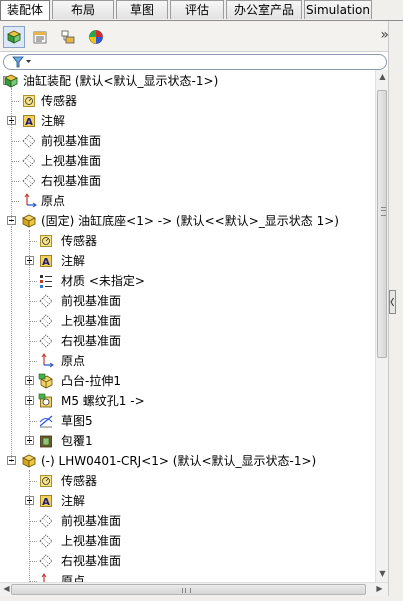 Image resolution: width=403 pixels, height=601 pixels. I want to click on tree-item-material: 材质 <未指定>, so click(187, 281).